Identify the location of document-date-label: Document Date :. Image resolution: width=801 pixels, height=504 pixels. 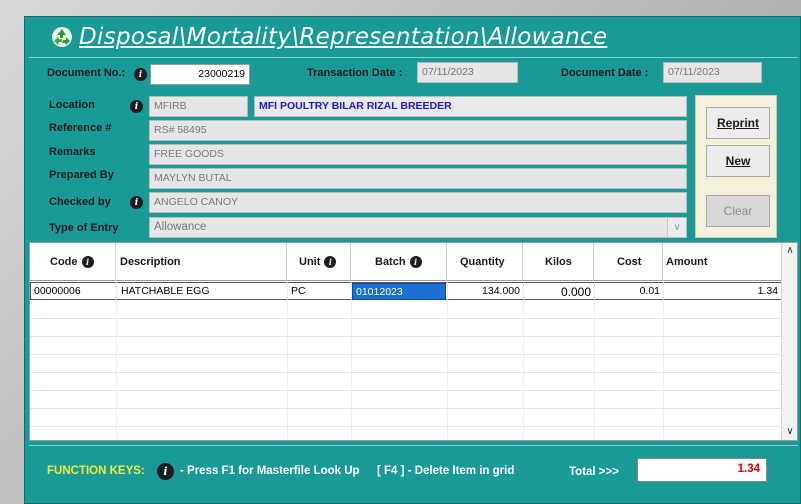
(605, 73).